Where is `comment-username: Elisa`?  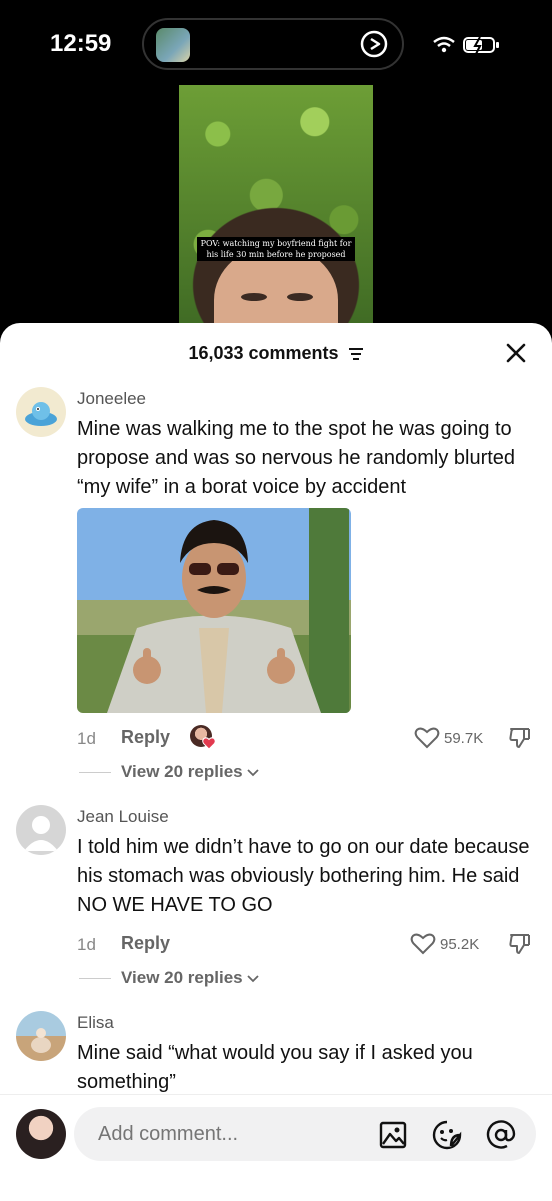
comment-username: Elisa is located at coordinates (95, 1023).